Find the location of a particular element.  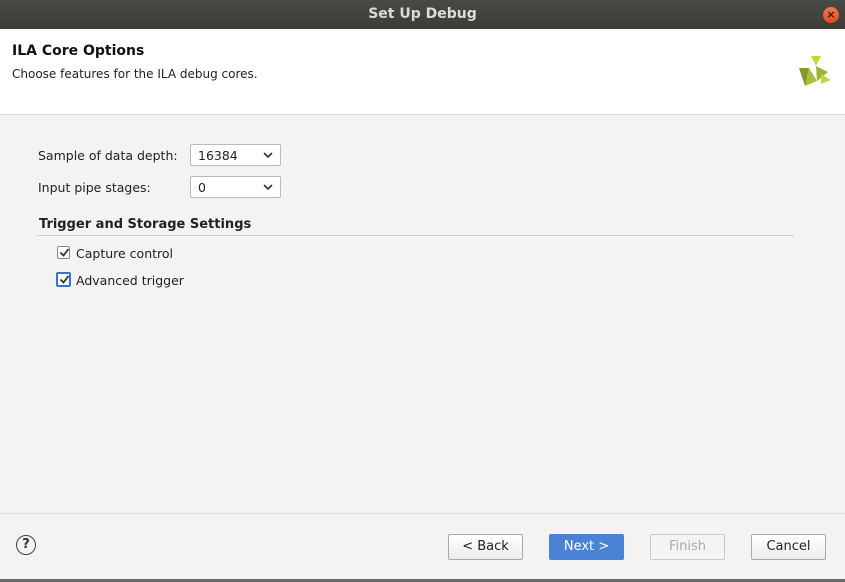

sample-depth-select: 16384 is located at coordinates (235, 155).